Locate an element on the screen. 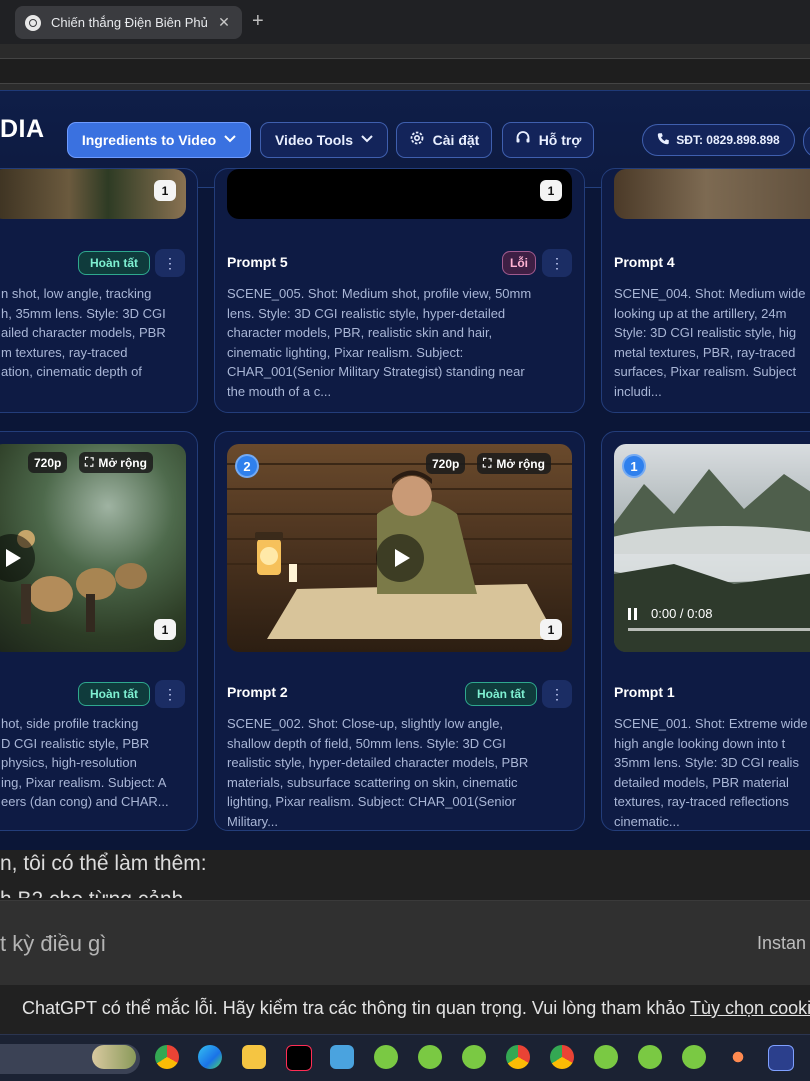 Image resolution: width=810 pixels, height=1081 pixels. progress-bar is located at coordinates (719, 629).